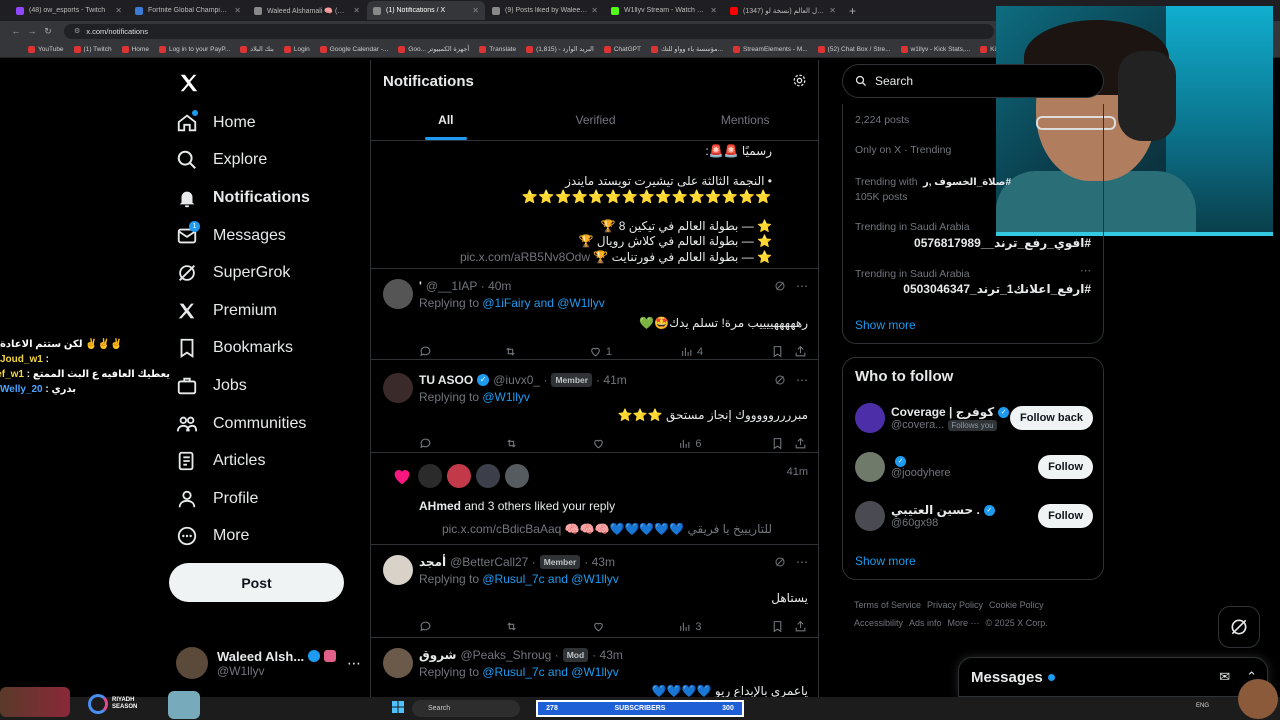 This screenshot has width=1280, height=720. I want to click on nav-item-articles: Articles, so click(271, 461).